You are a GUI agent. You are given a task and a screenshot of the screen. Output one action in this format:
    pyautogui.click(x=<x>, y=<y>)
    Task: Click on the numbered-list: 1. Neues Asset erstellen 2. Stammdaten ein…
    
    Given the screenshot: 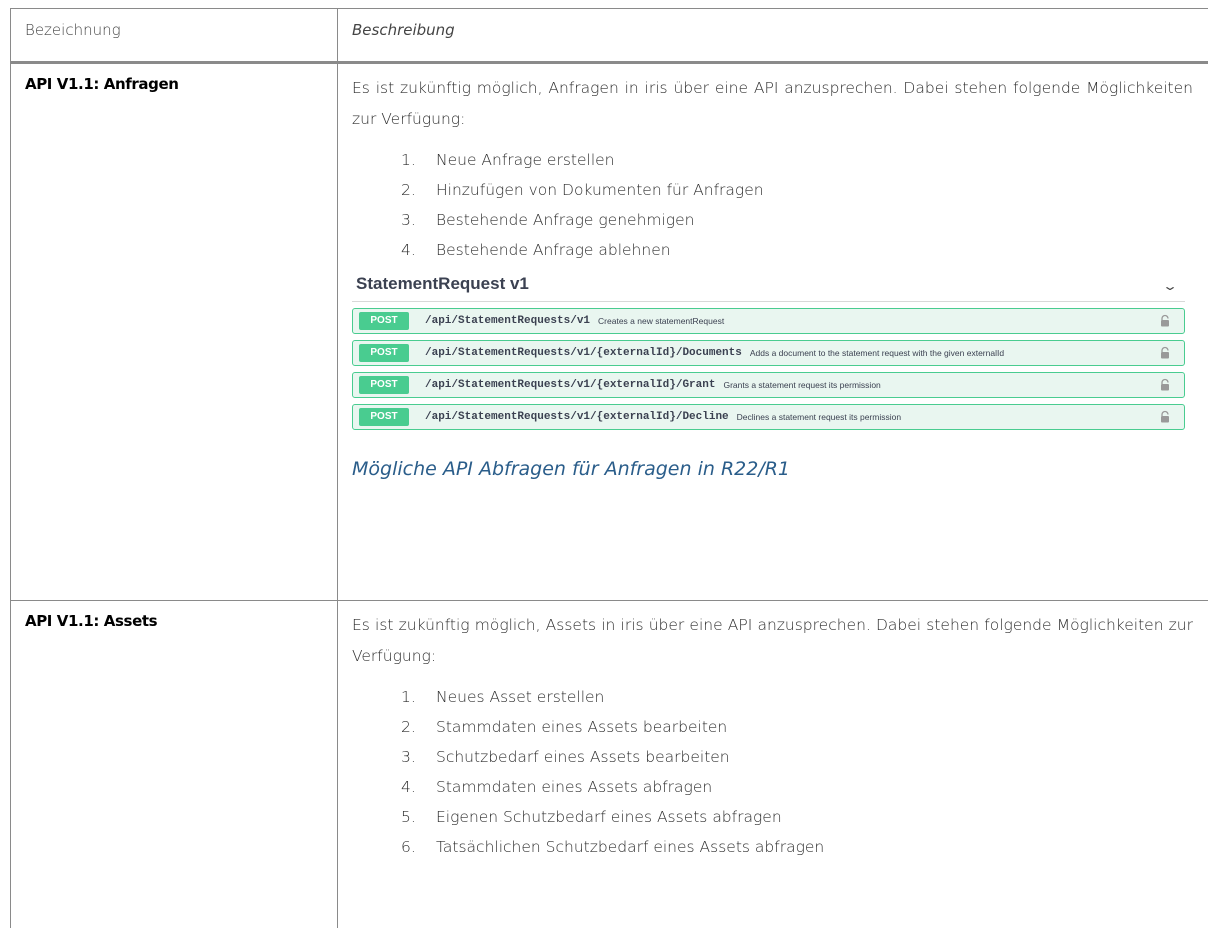 What is the action you would take?
    pyautogui.click(x=773, y=772)
    